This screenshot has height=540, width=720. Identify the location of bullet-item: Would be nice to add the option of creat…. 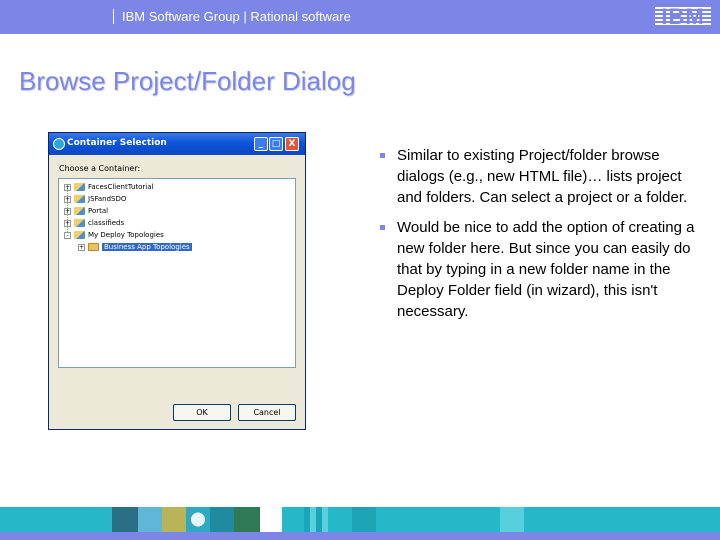
(540, 269).